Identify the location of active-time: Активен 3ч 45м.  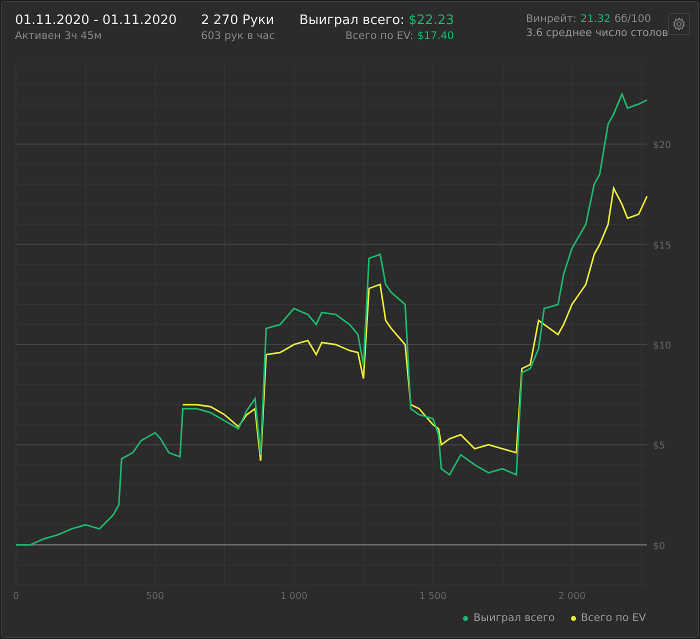
(59, 36).